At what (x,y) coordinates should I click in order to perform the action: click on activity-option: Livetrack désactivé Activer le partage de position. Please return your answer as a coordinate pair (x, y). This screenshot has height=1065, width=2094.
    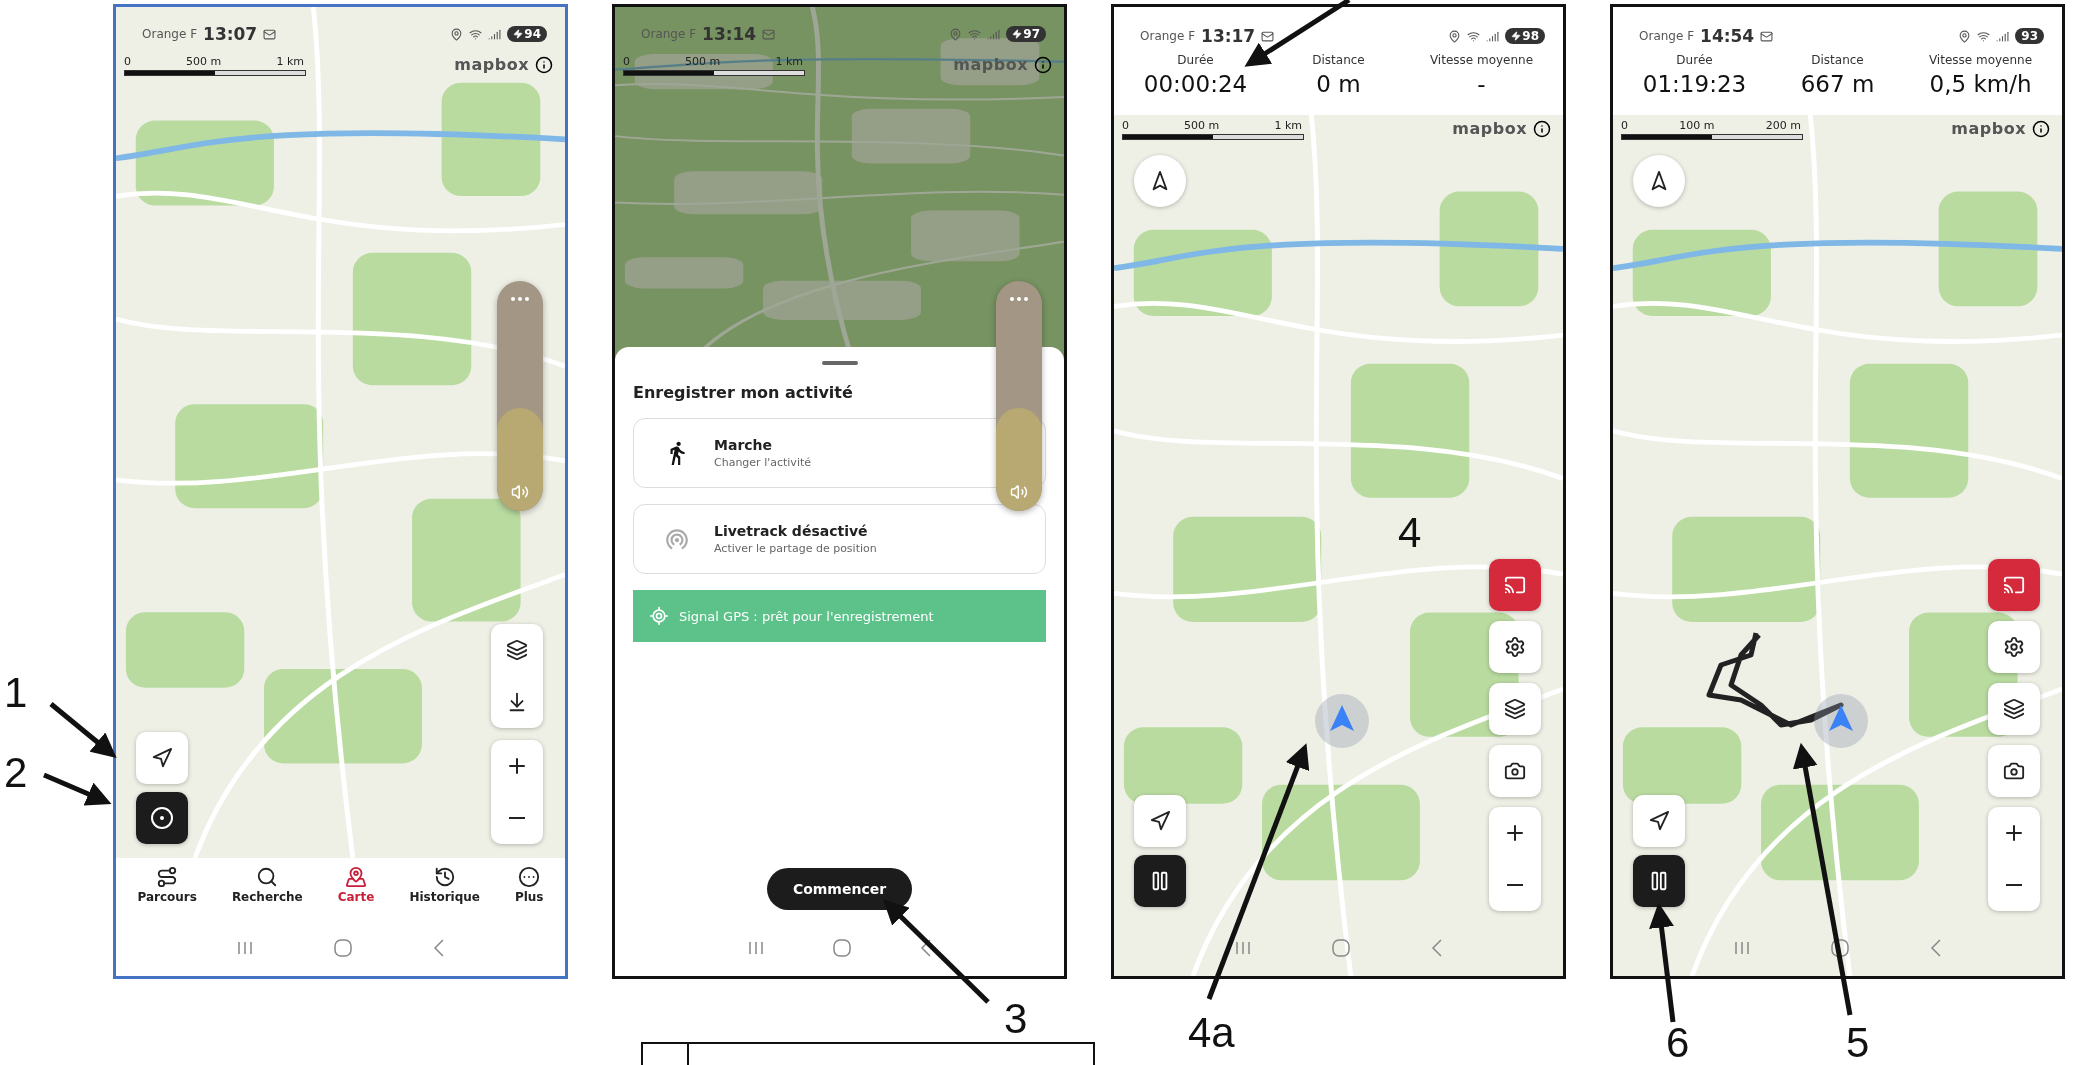
    Looking at the image, I should click on (839, 539).